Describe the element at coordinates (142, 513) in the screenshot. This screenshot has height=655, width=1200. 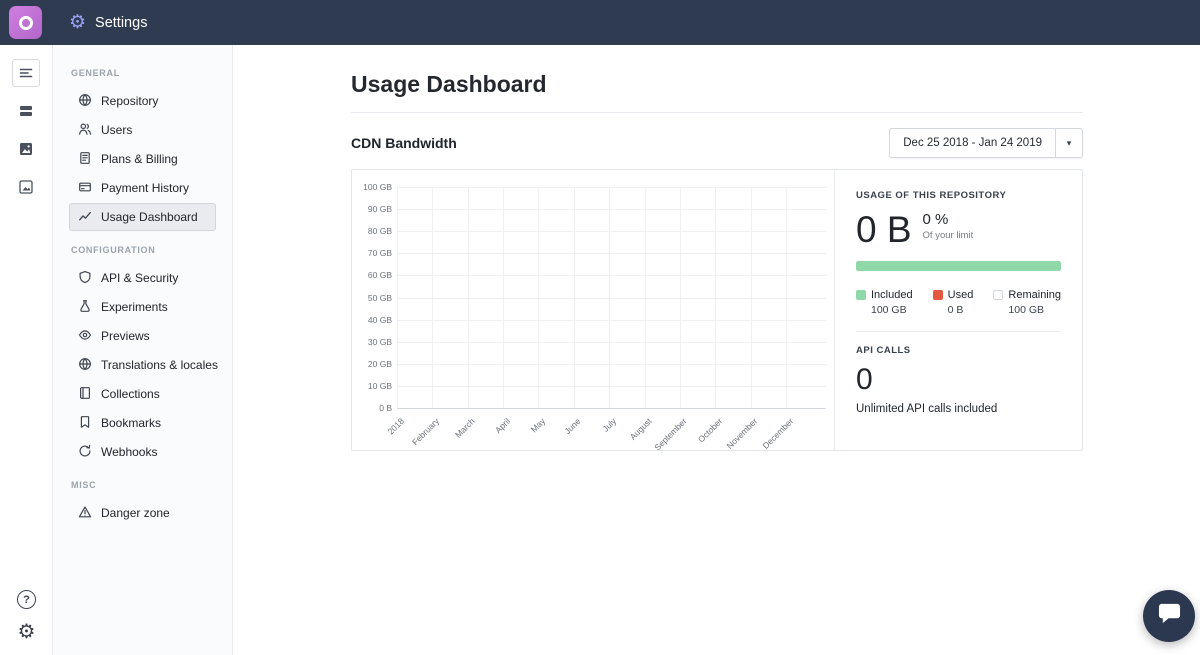
I see `sidebar-item-danger-zone: Danger zone` at that location.